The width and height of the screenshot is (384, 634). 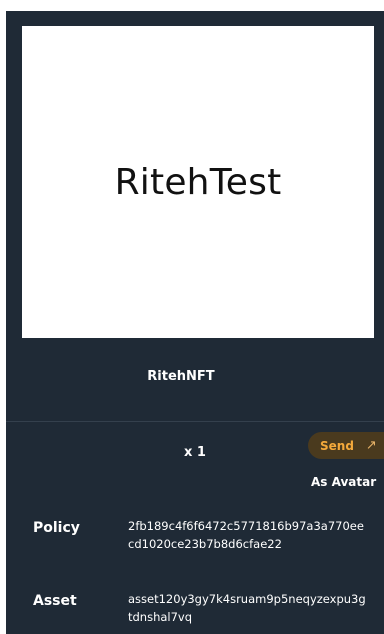 I want to click on send-button: Send ↗, so click(x=346, y=445).